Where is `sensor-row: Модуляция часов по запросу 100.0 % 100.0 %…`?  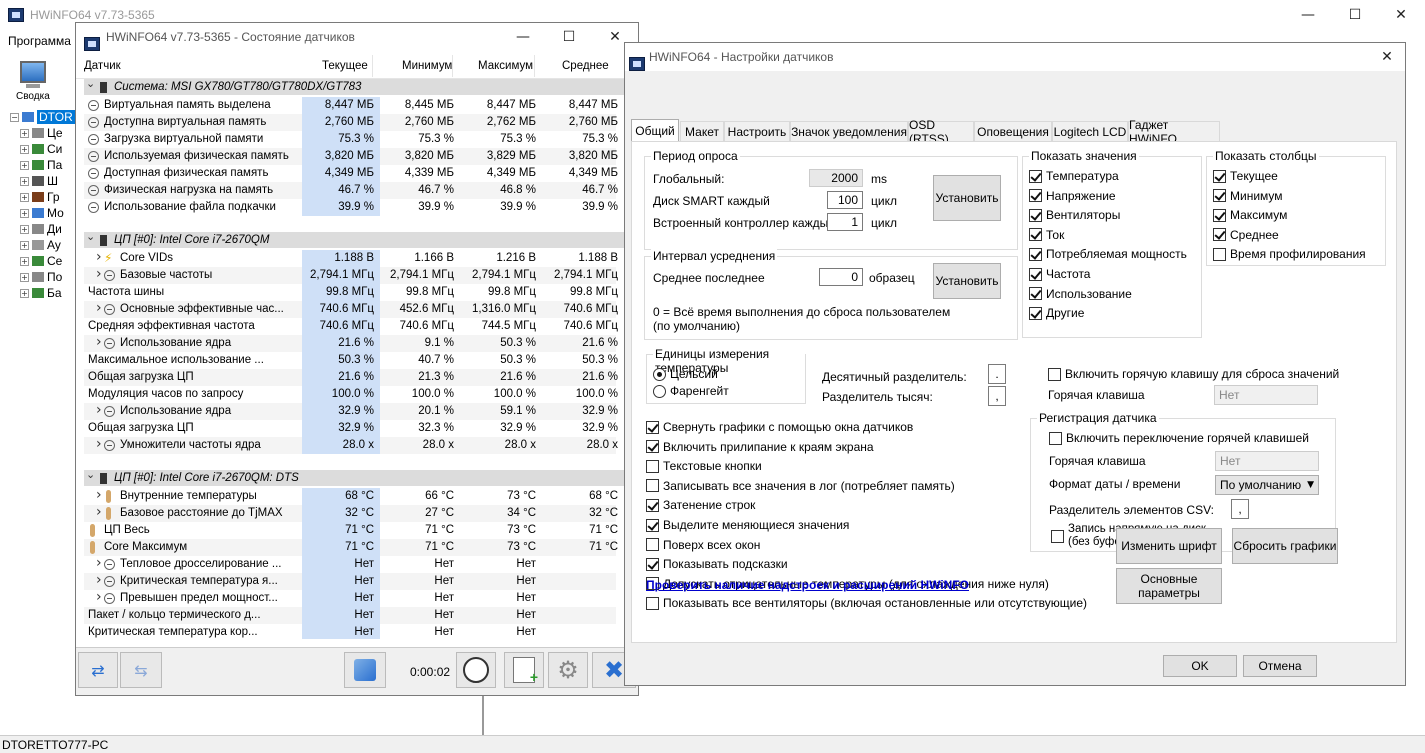 sensor-row: Модуляция часов по запросу 100.0 % 100.0 %… is located at coordinates (351, 394).